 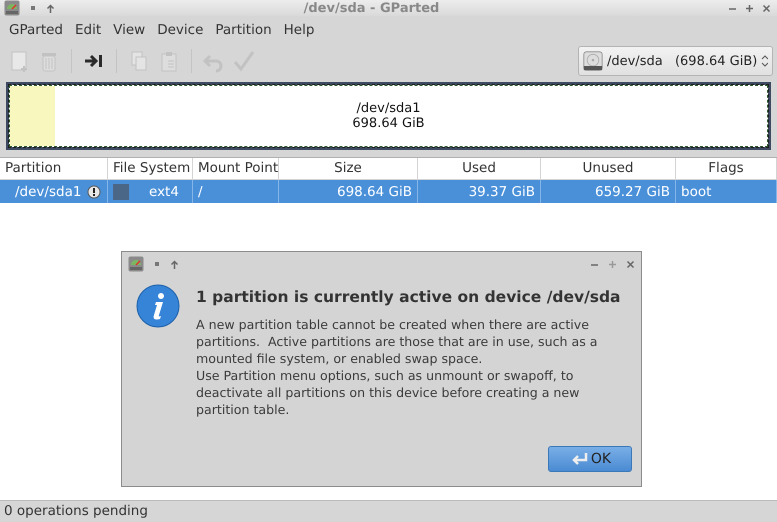 I want to click on spinner-arrows-icon, so click(x=764, y=61).